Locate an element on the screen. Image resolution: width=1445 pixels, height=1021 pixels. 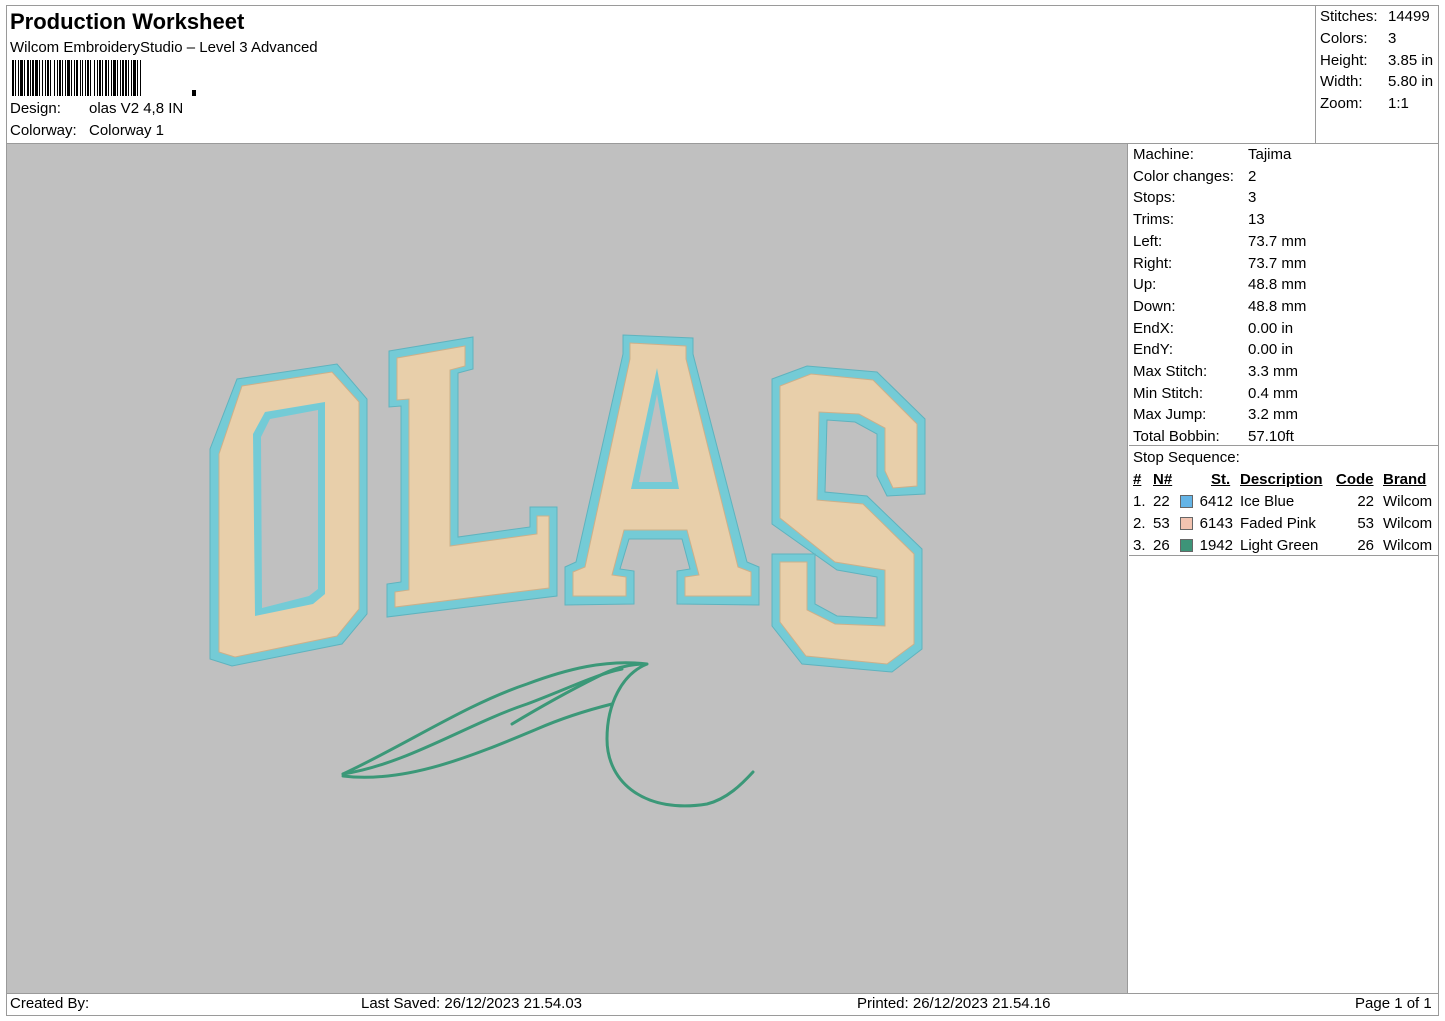
info-label: Min Stitch: is located at coordinates (1168, 393).